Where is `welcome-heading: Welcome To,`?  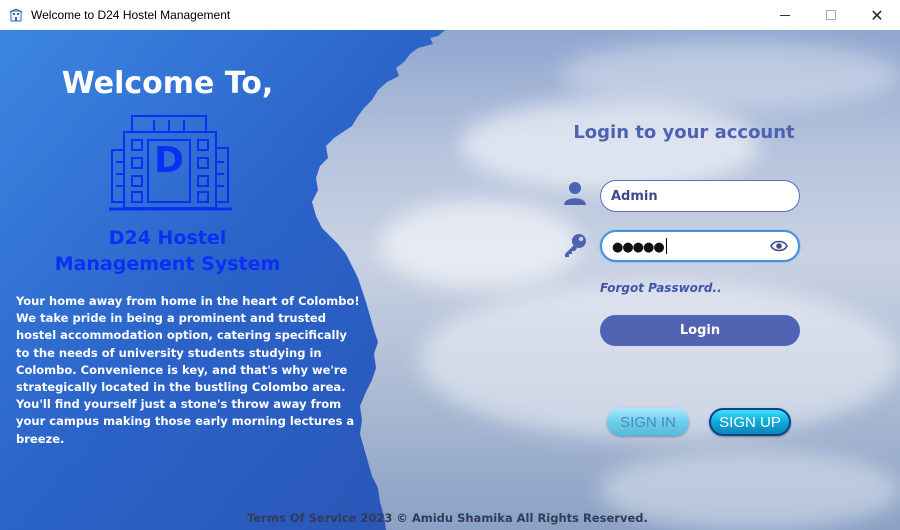 welcome-heading: Welcome To, is located at coordinates (167, 83).